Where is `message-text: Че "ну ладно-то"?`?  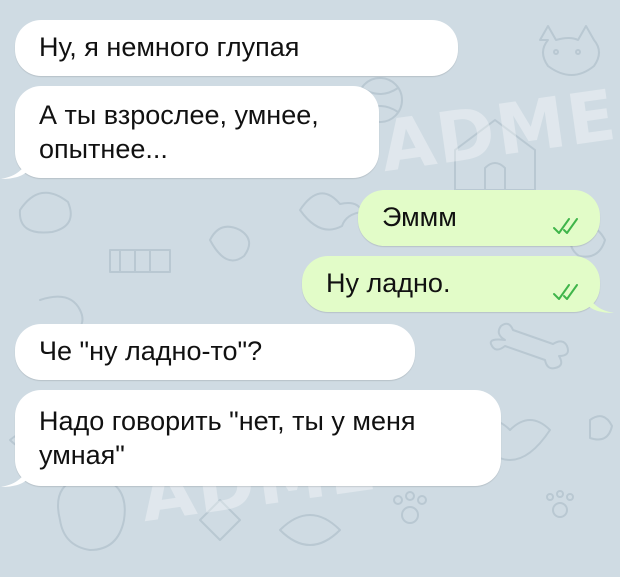 message-text: Че "ну ладно-то"? is located at coordinates (151, 351).